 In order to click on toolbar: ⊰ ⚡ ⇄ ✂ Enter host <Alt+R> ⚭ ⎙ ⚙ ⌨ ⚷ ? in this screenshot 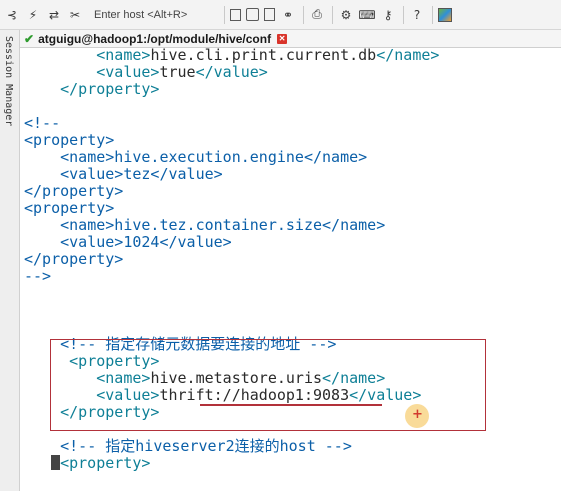, I will do `click(280, 15)`.